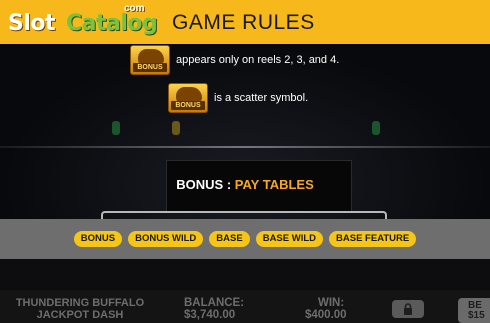  What do you see at coordinates (289, 239) in the screenshot?
I see `tab-base-wild: BASE WILD` at bounding box center [289, 239].